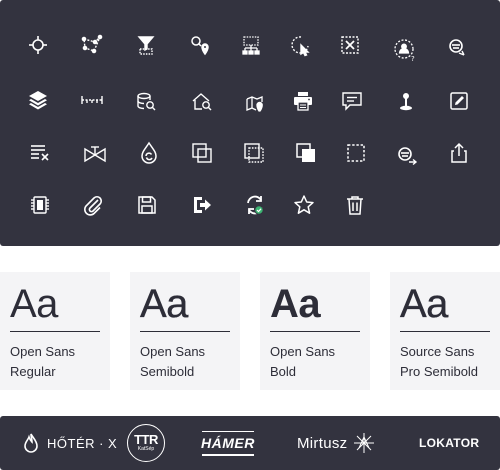 The image size is (500, 470). What do you see at coordinates (38, 45) in the screenshot?
I see `crosshair-icon` at bounding box center [38, 45].